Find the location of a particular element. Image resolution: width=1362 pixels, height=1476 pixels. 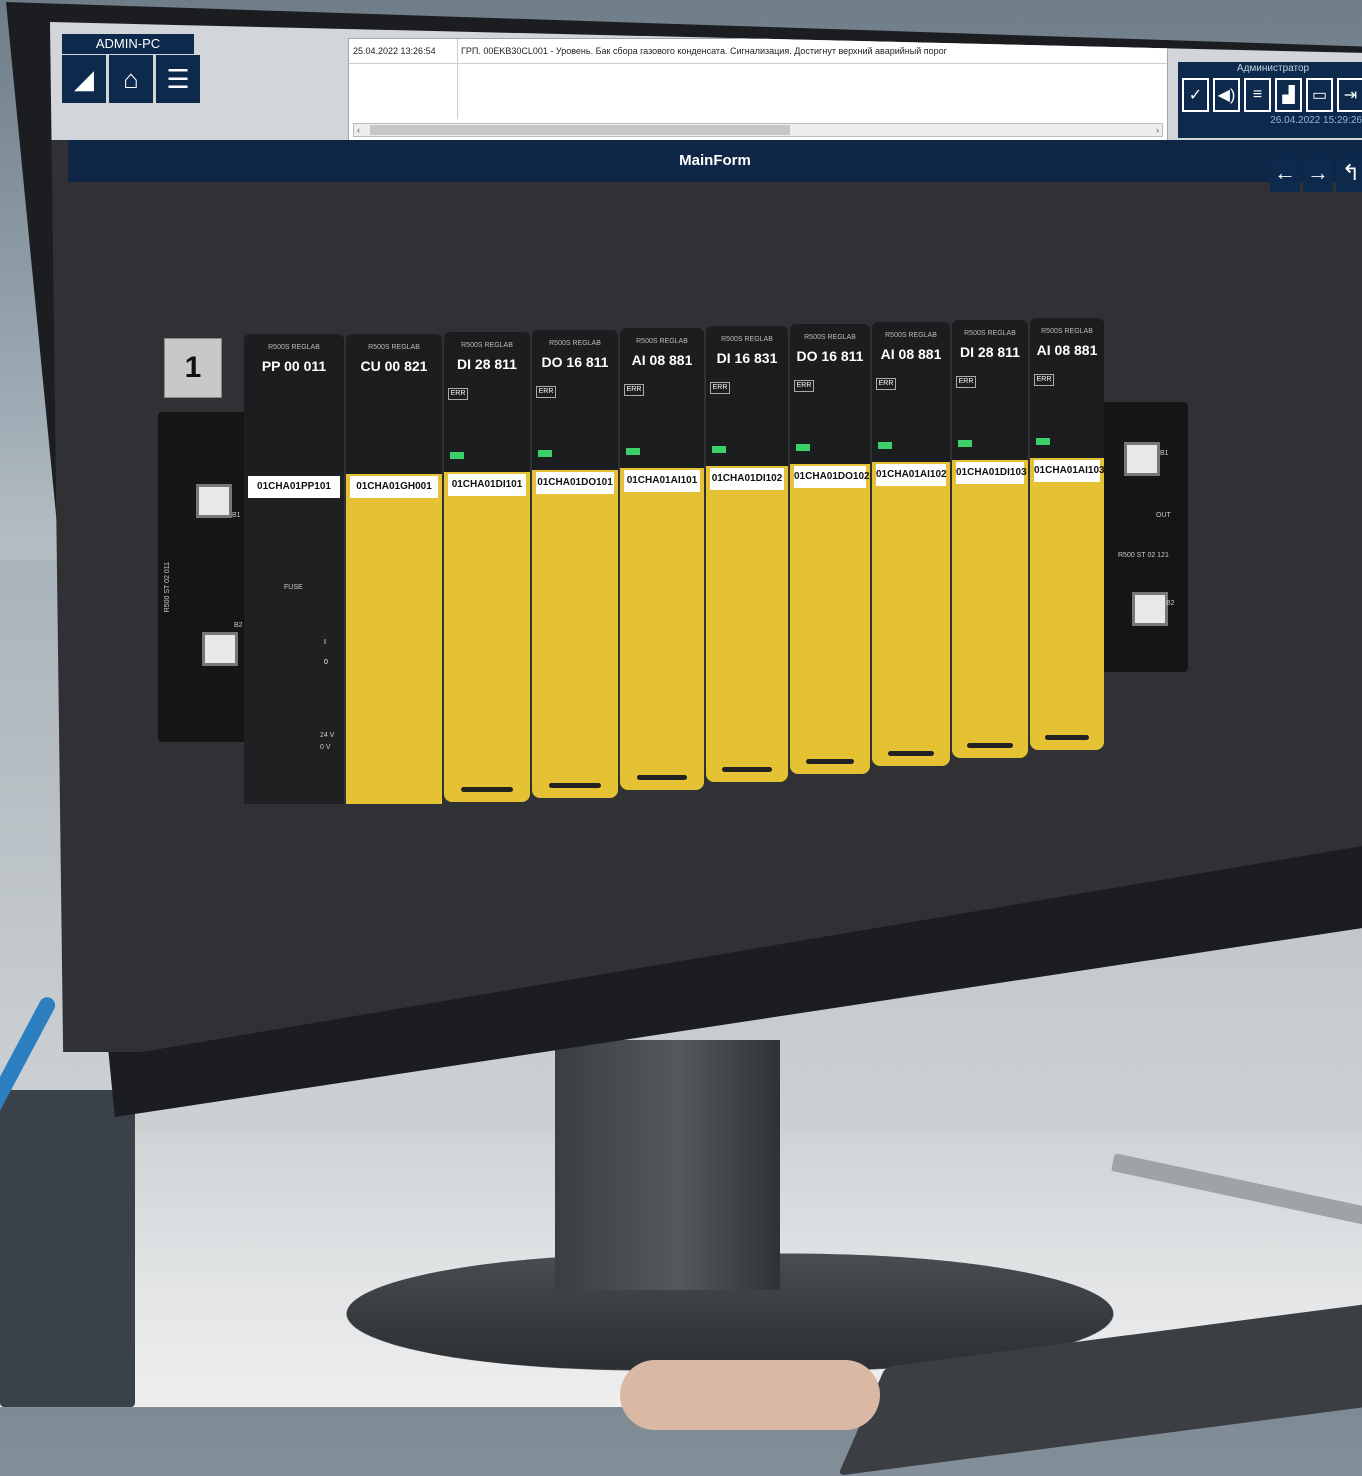

module-type: DO 16 811 is located at coordinates (830, 356).